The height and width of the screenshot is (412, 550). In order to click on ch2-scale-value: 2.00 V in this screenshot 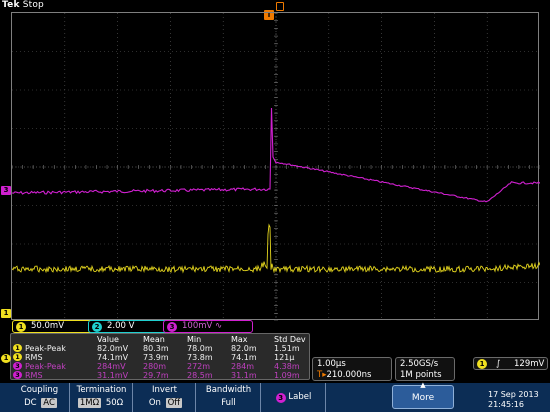, I will do `click(121, 326)`.